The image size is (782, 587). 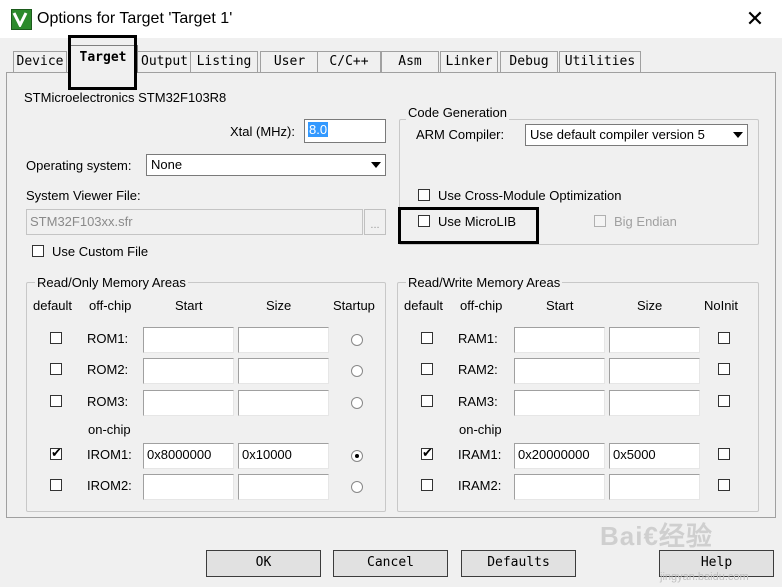 What do you see at coordinates (79, 165) in the screenshot?
I see `os-label: Operating system:` at bounding box center [79, 165].